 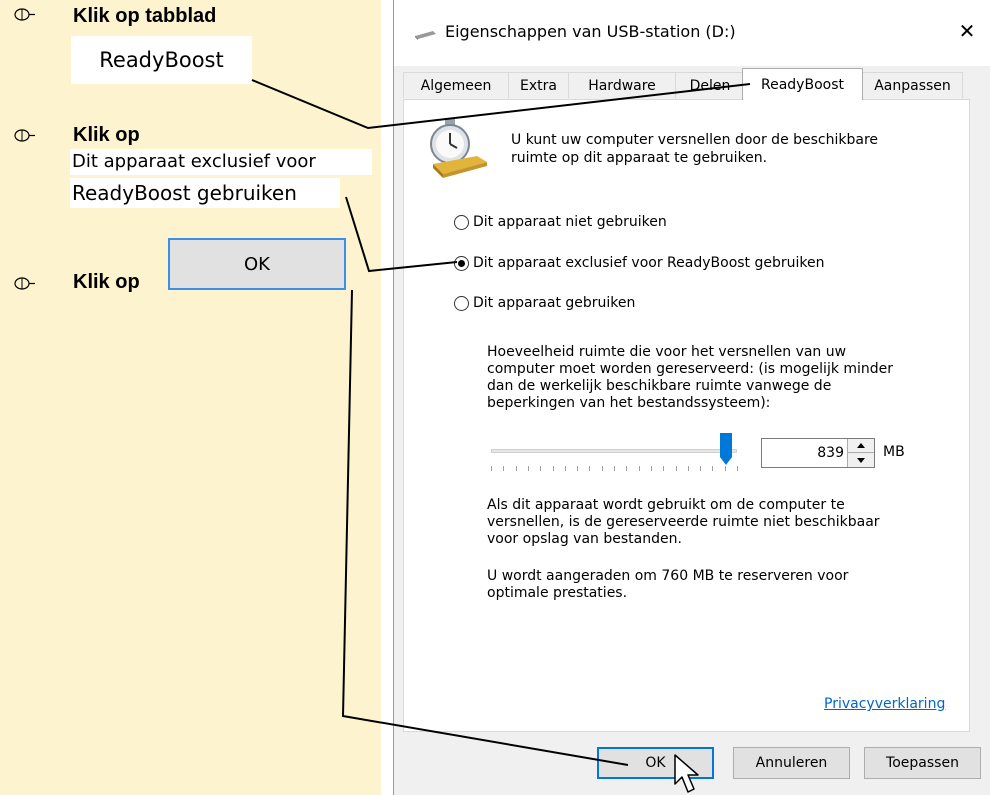 What do you see at coordinates (461, 263) in the screenshot?
I see `radio-option-exclusief` at bounding box center [461, 263].